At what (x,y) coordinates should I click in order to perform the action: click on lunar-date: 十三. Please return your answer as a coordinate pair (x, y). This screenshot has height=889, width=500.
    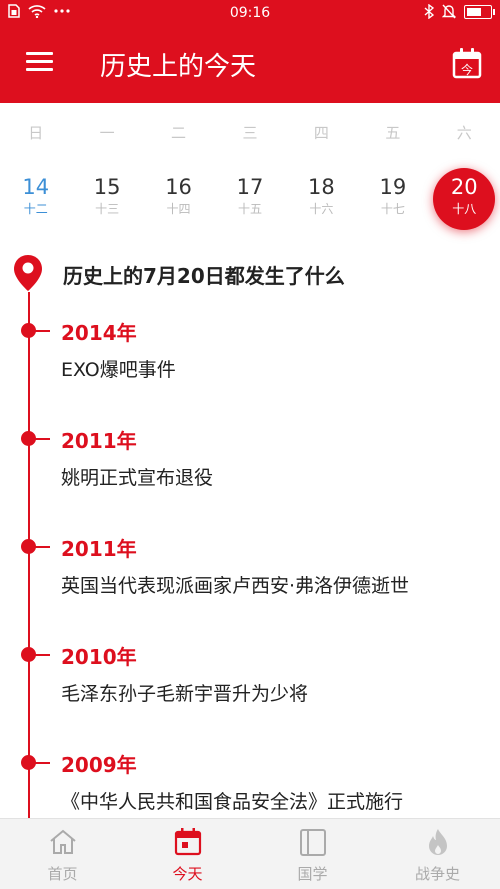
    Looking at the image, I should click on (107, 209).